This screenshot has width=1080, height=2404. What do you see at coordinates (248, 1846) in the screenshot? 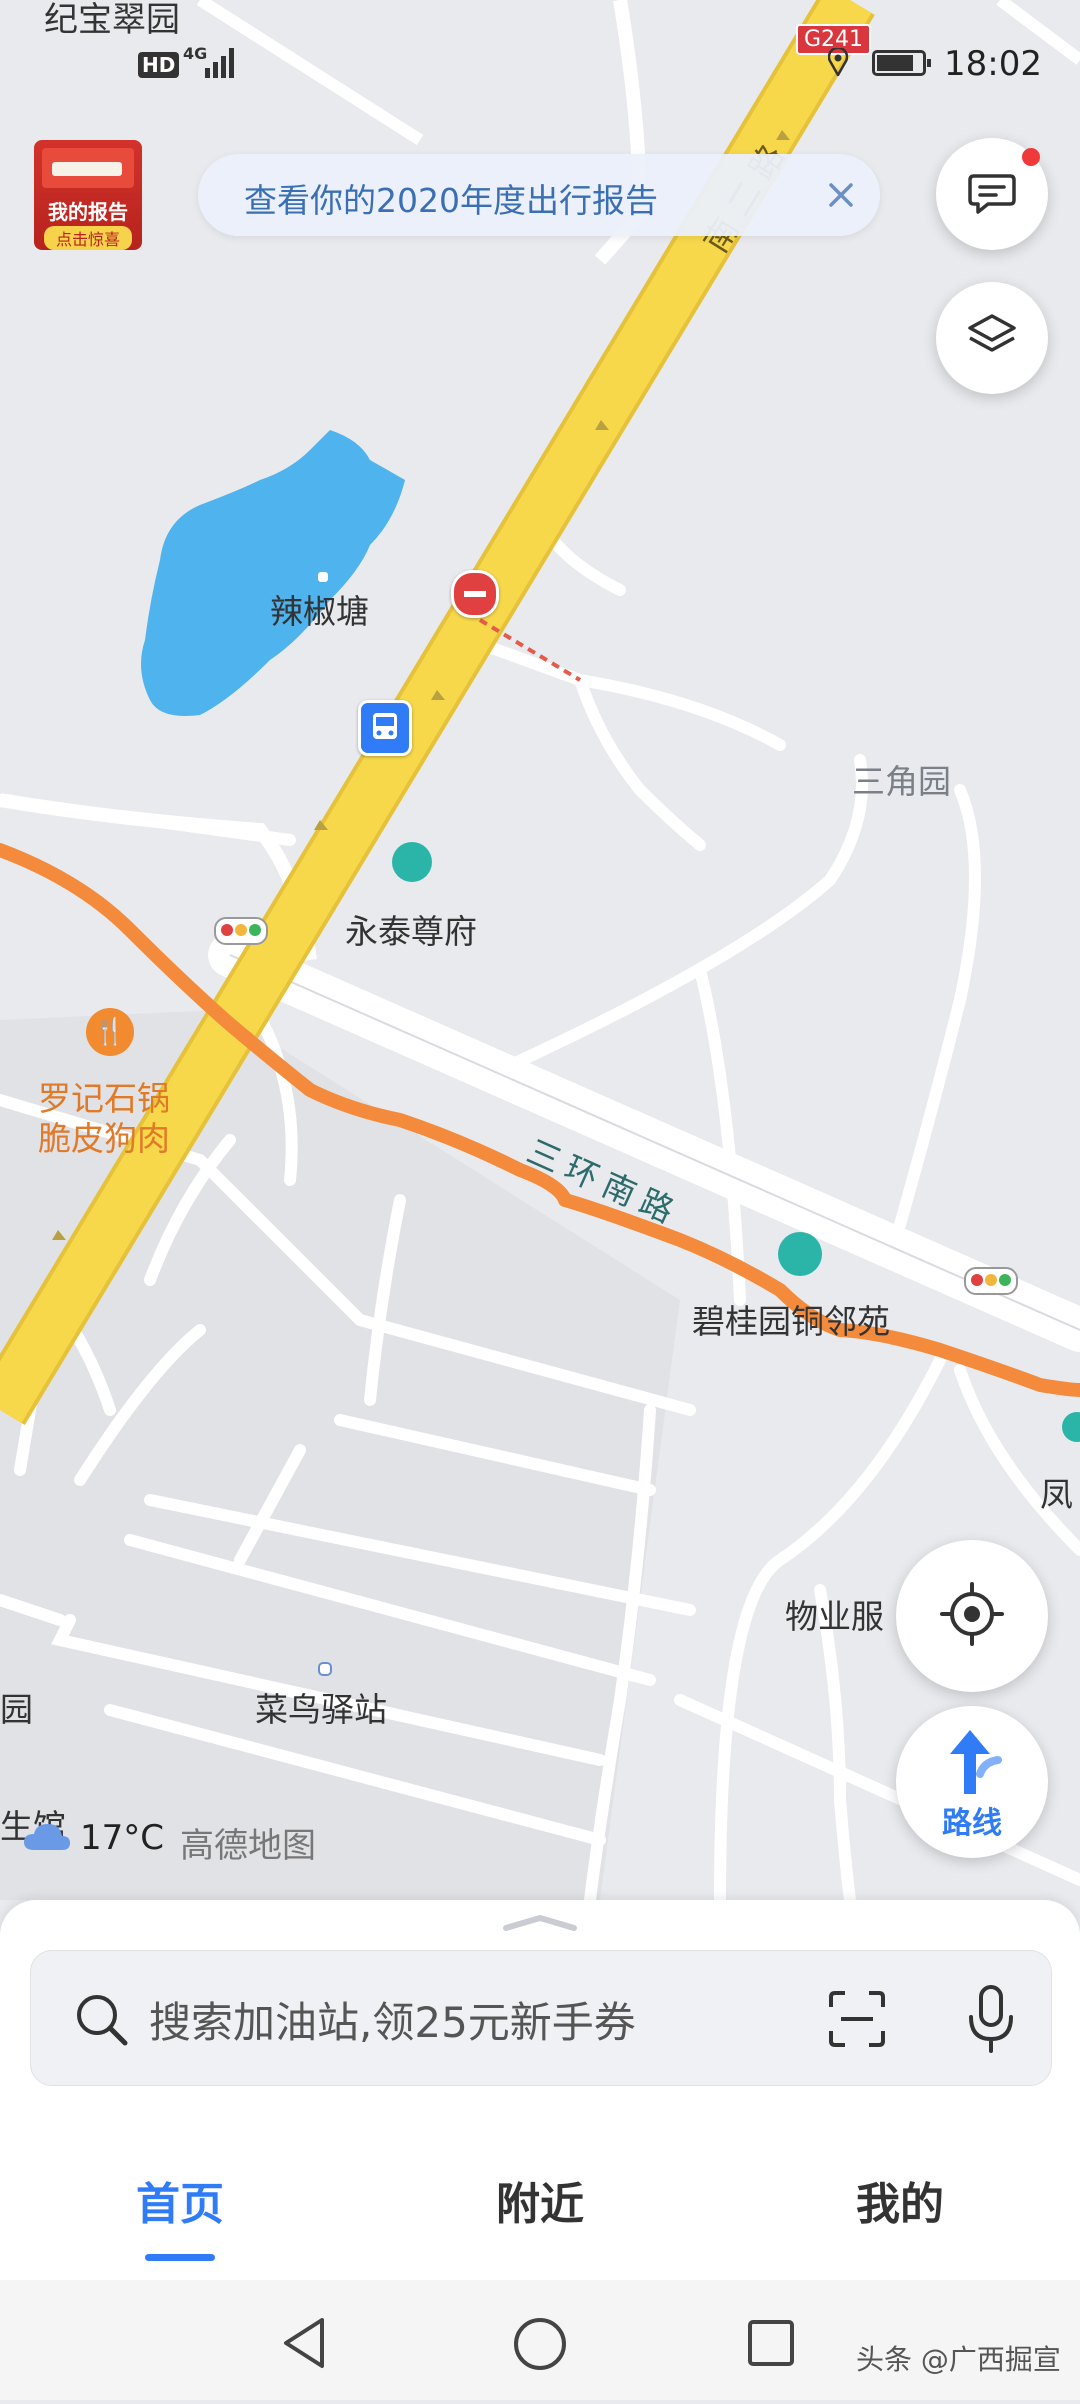
I see `map-brand-label: 高德地图` at bounding box center [248, 1846].